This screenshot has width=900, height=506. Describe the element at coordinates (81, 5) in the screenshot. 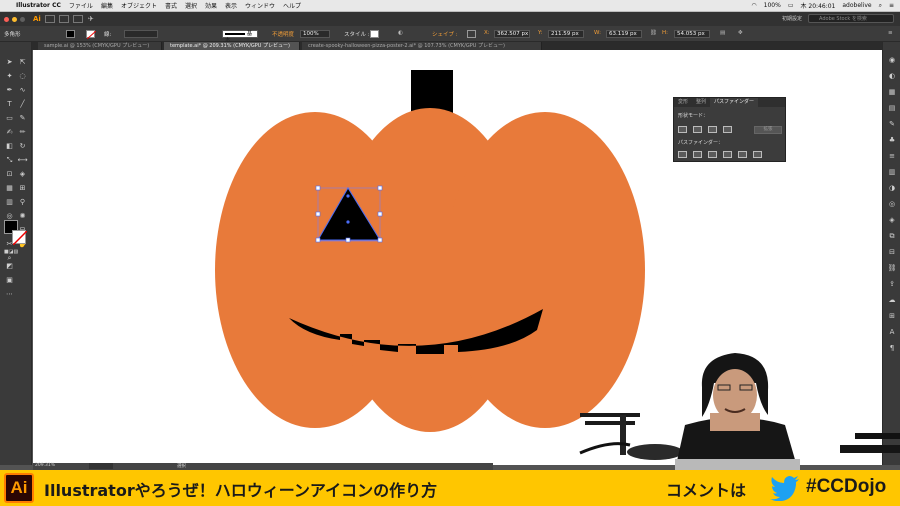

I see `menu-file: ファイル` at that location.